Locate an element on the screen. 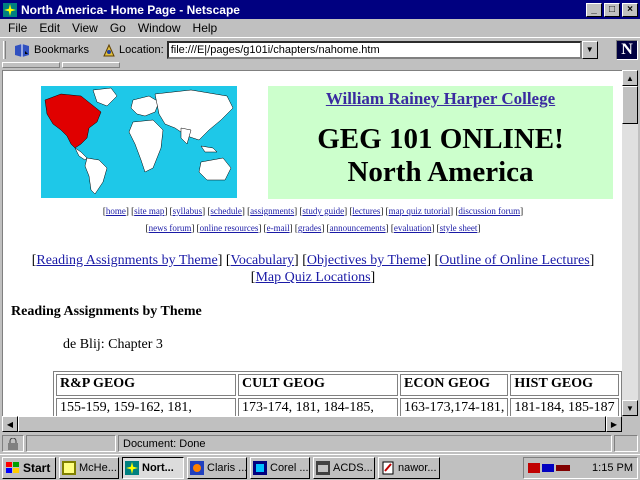  menu-help: Help is located at coordinates (205, 28).